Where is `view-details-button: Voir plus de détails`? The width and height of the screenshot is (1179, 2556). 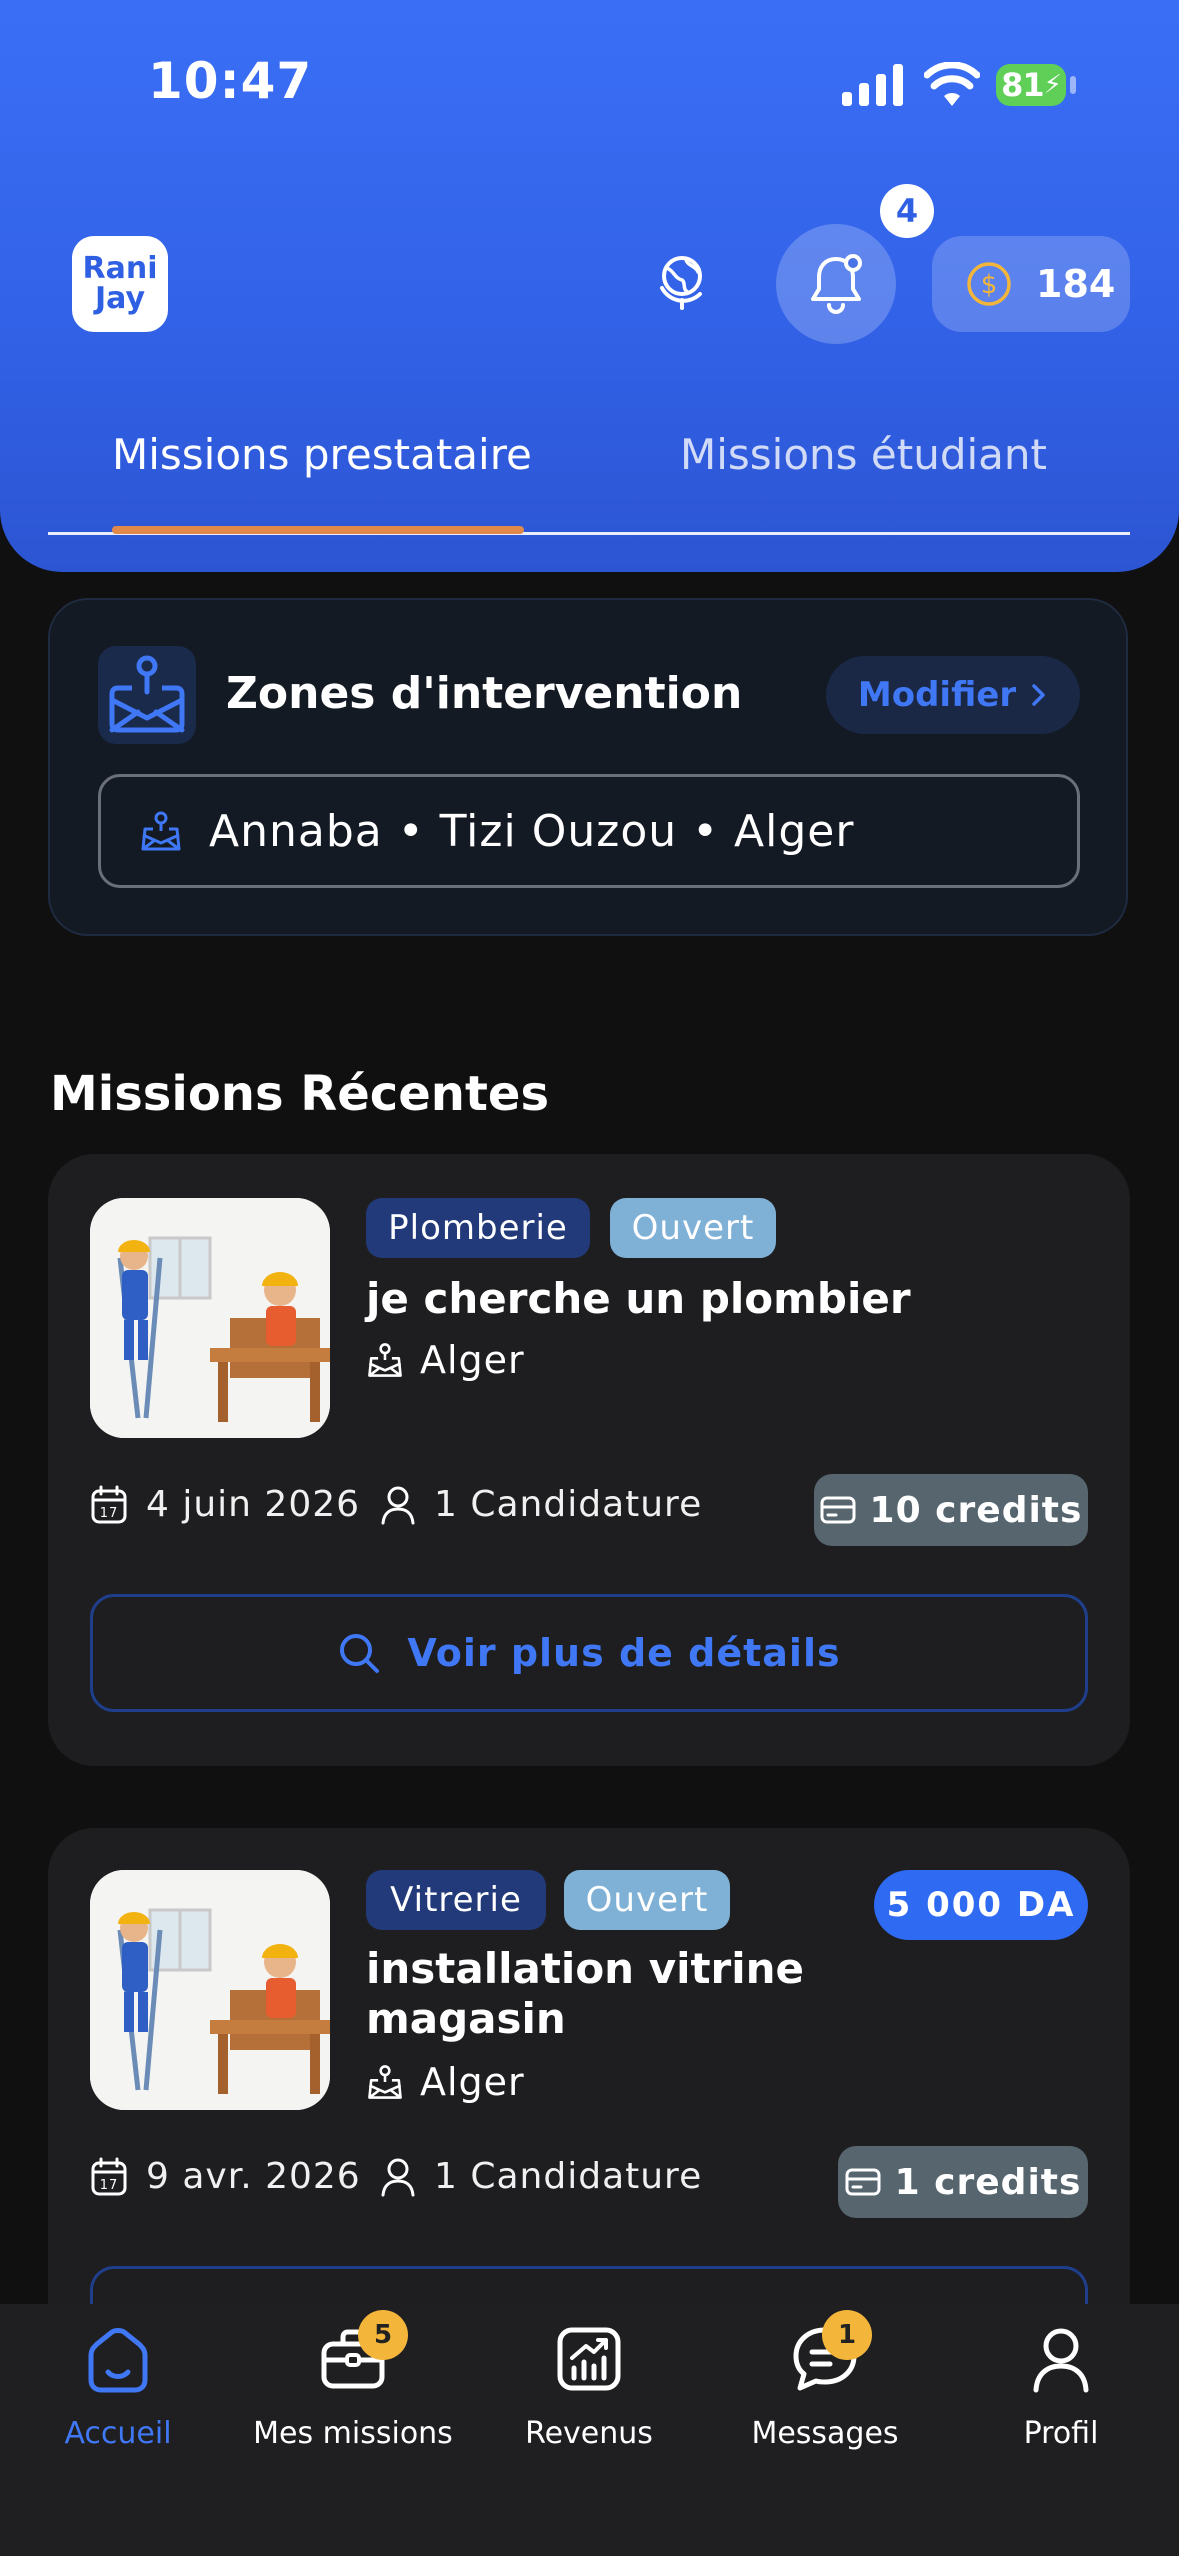 view-details-button: Voir plus de détails is located at coordinates (589, 1653).